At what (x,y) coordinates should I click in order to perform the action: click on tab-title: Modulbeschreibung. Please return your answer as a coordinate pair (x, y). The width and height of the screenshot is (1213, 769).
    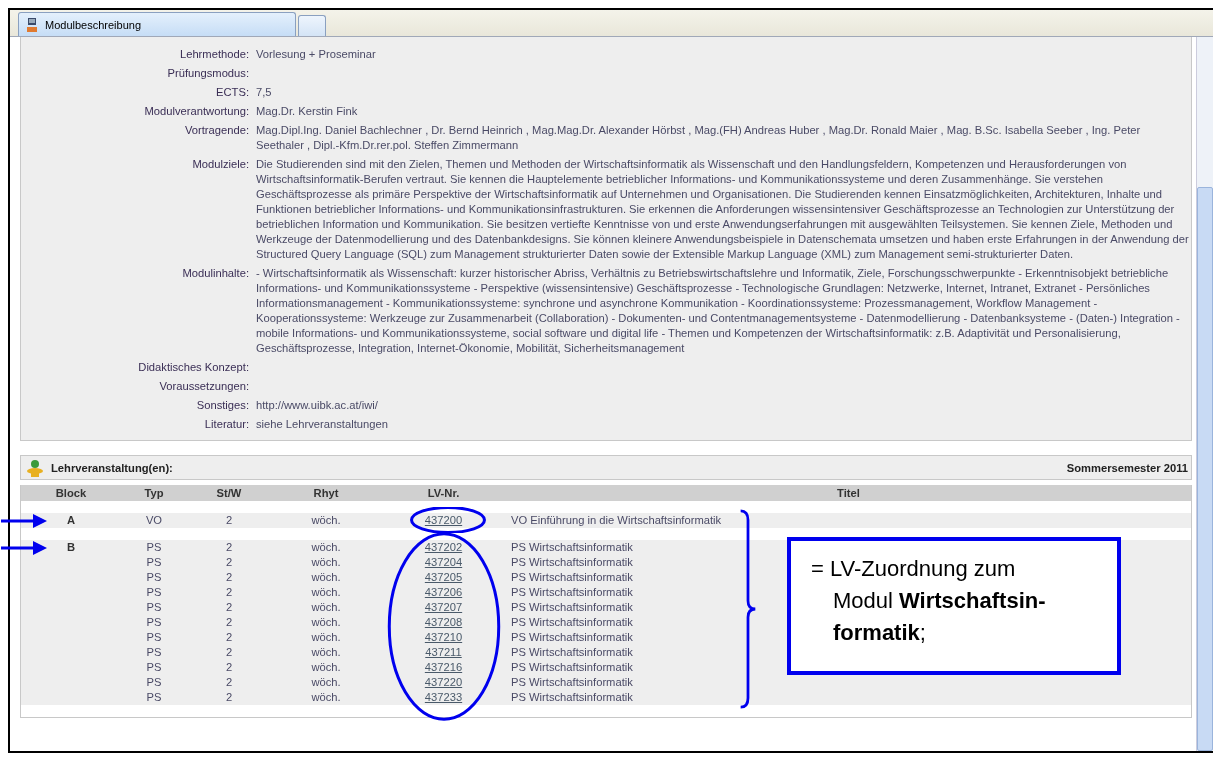
    Looking at the image, I should click on (93, 24).